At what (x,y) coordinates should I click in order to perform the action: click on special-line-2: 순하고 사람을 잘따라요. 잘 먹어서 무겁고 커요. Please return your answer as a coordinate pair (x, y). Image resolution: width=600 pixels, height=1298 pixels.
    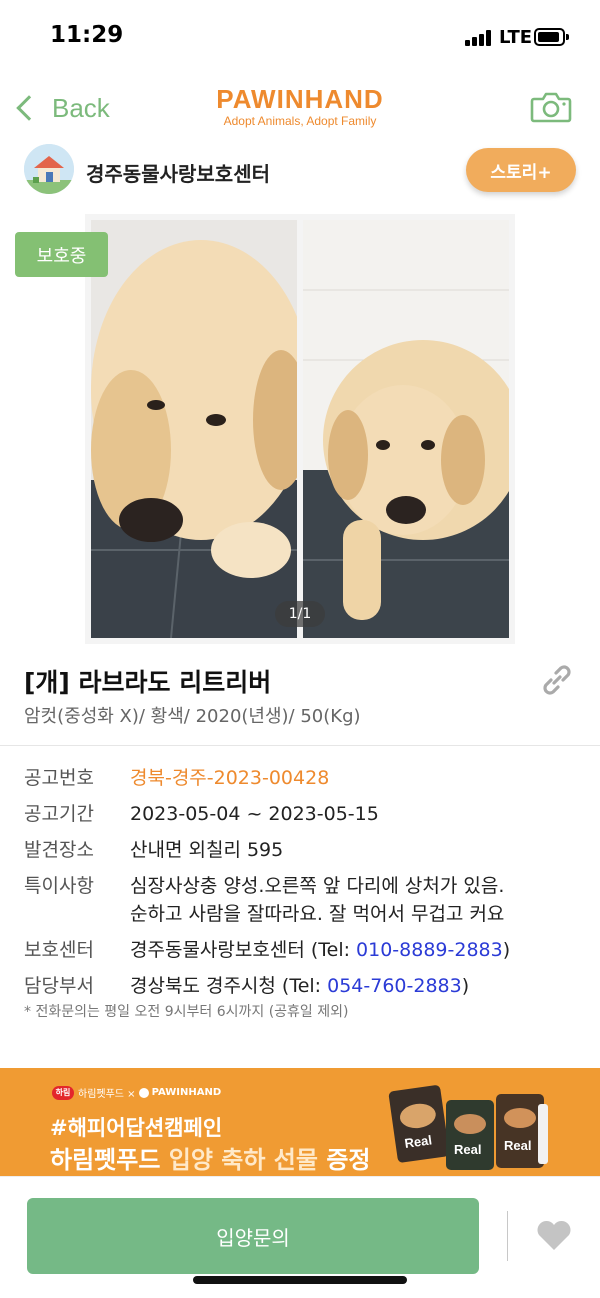
    Looking at the image, I should click on (317, 914).